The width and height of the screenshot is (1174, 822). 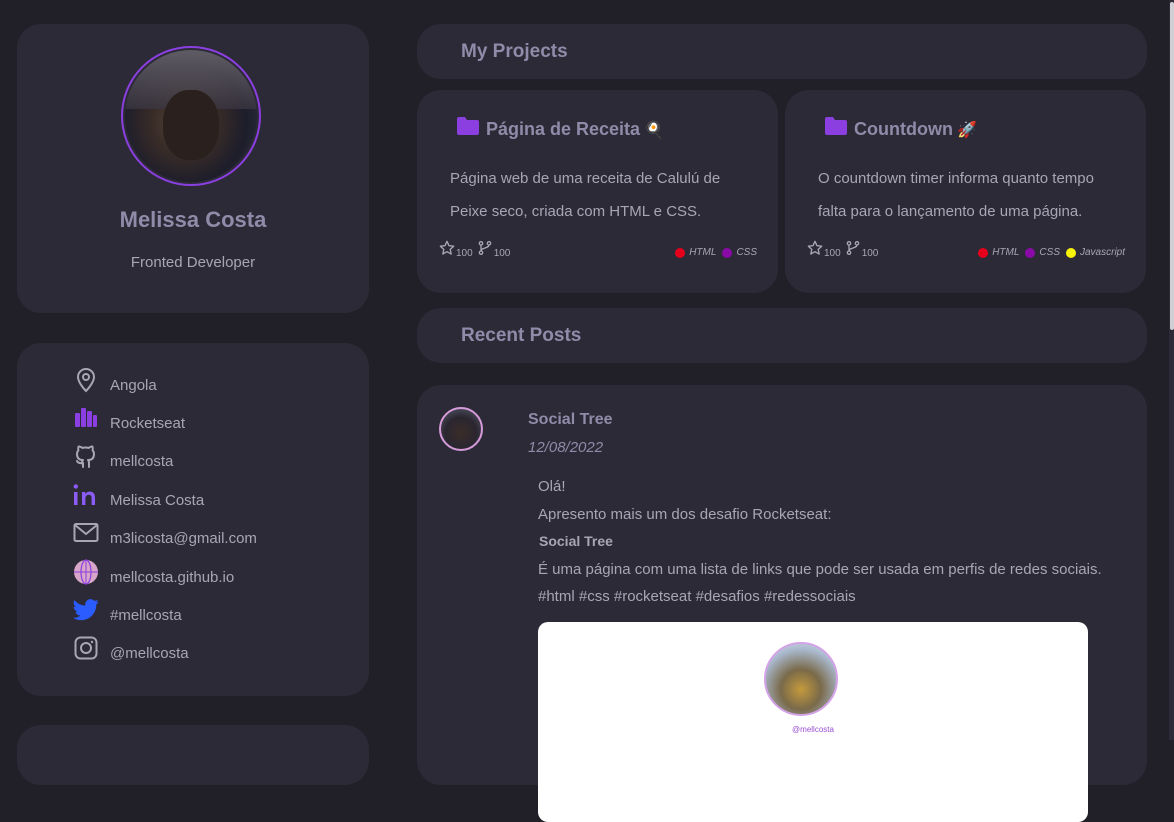 I want to click on post-text-line: Olá!, so click(x=552, y=486).